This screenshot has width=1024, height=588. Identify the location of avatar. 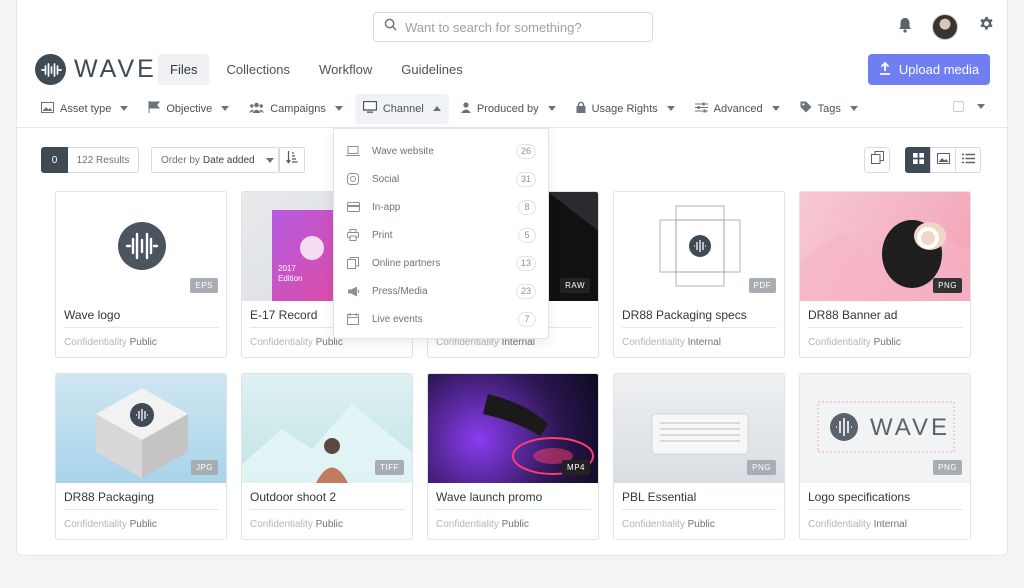
(945, 27).